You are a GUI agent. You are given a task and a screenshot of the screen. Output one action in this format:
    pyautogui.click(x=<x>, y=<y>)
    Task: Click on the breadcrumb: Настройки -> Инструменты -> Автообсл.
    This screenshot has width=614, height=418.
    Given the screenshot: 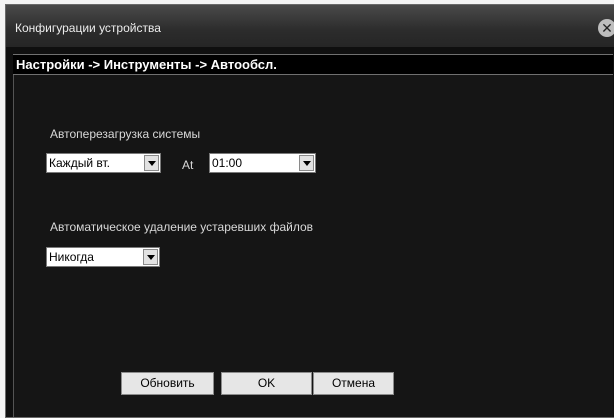 What is the action you would take?
    pyautogui.click(x=313, y=64)
    